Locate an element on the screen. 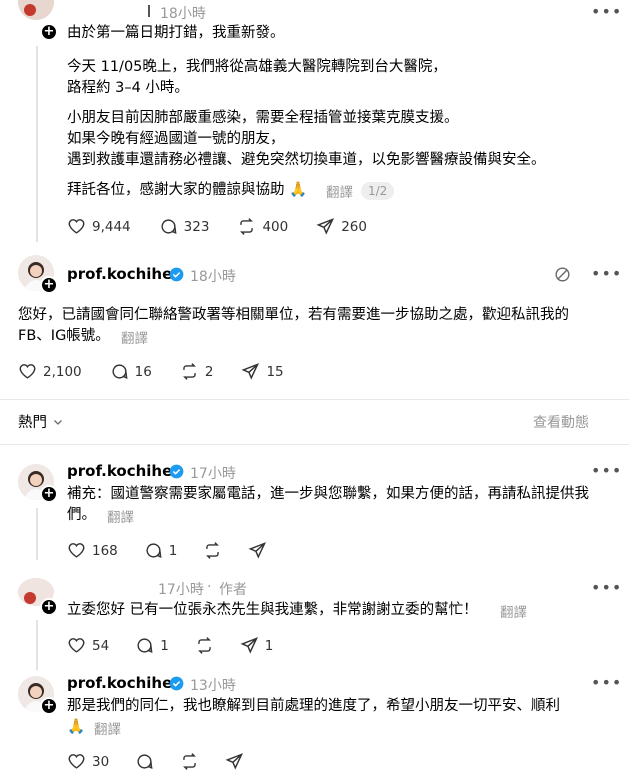  like-button: 9,444 is located at coordinates (99, 226).